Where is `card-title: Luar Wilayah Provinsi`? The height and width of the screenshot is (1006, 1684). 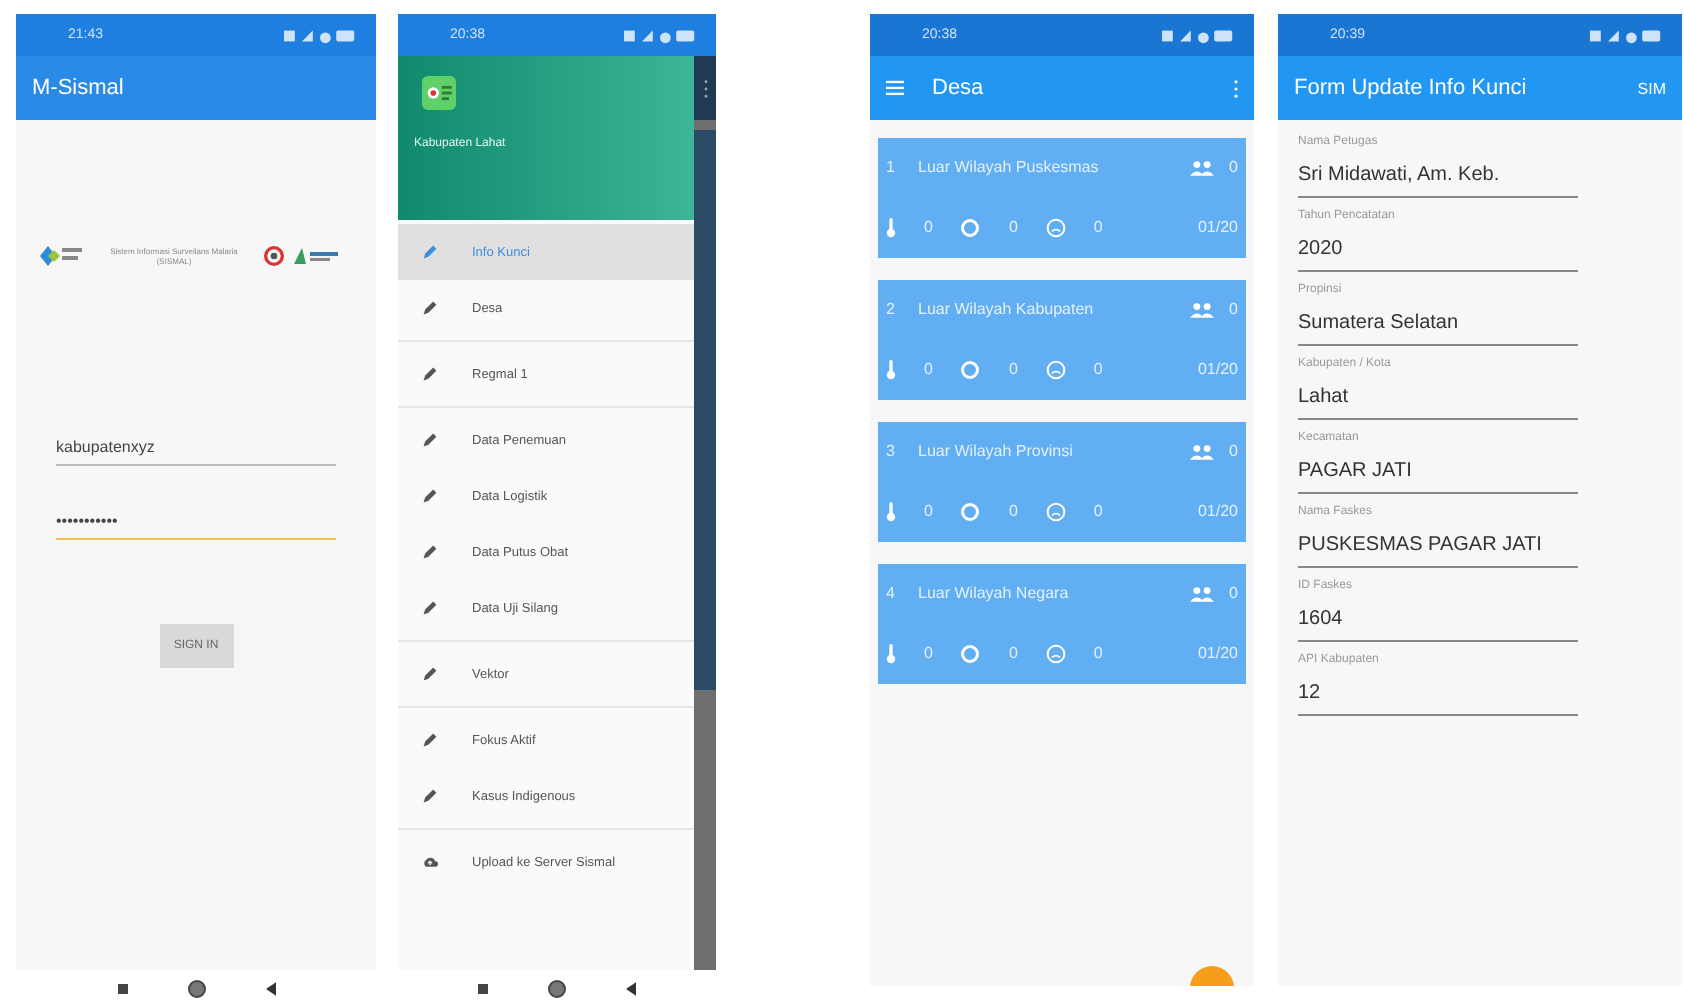 card-title: Luar Wilayah Provinsi is located at coordinates (996, 451).